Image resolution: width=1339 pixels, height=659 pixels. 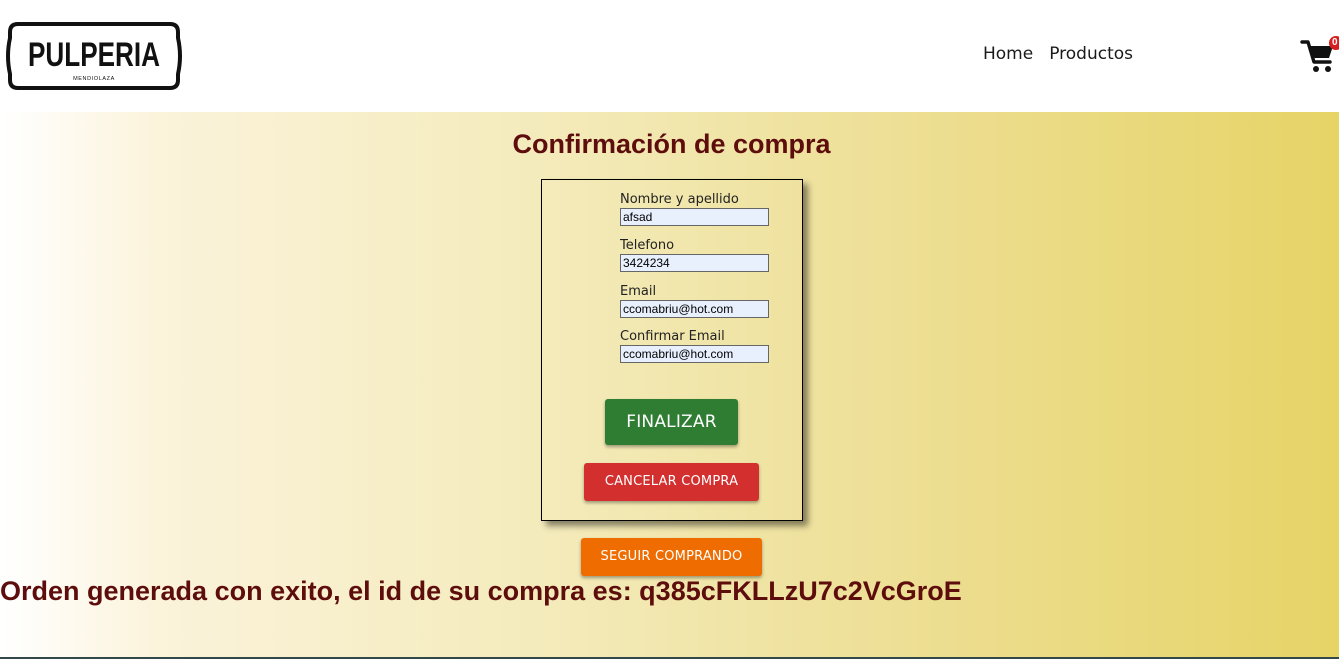 I want to click on name-label: Nombre y apellido, so click(x=679, y=199).